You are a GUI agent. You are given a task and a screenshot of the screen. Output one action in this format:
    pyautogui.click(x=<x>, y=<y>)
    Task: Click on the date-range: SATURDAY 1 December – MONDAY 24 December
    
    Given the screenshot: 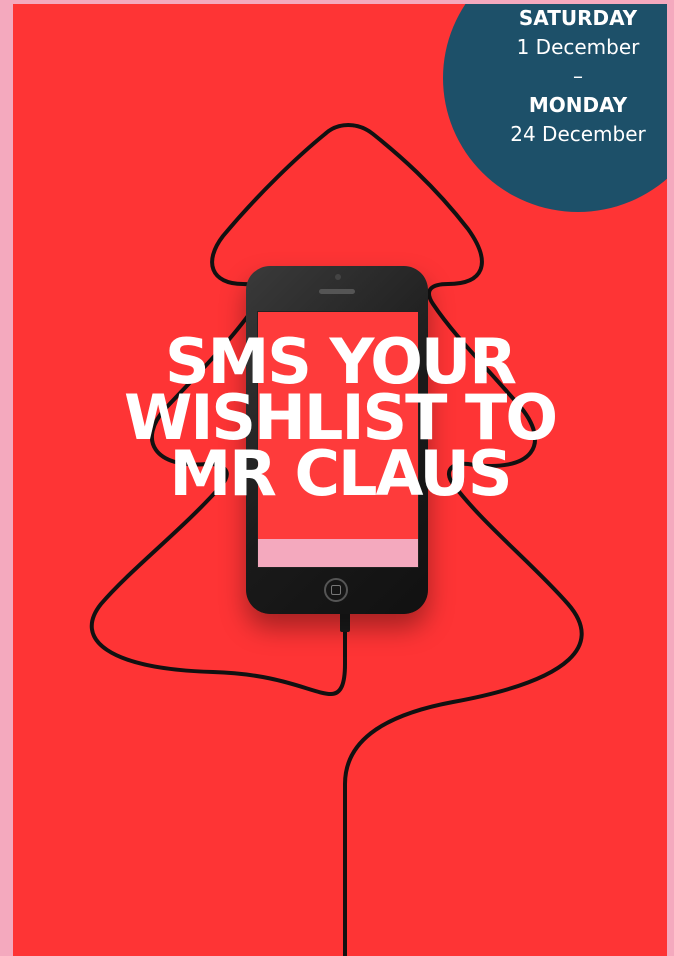 What is the action you would take?
    pyautogui.click(x=575, y=76)
    